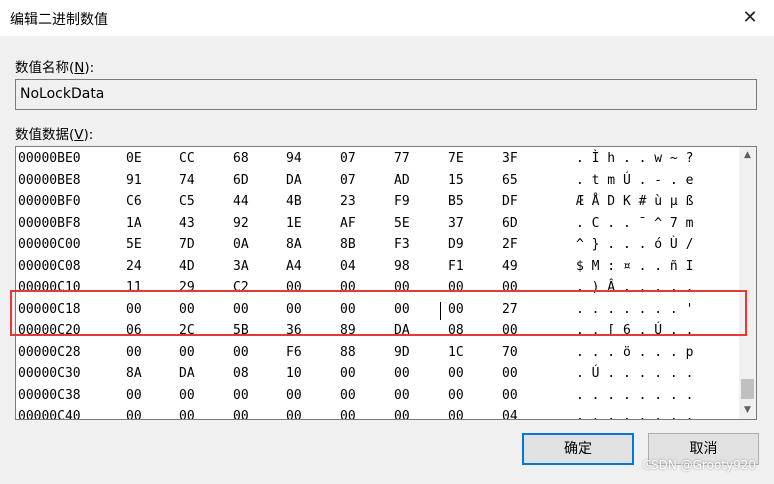  What do you see at coordinates (134, 266) in the screenshot?
I see `hex-byte: 24` at bounding box center [134, 266].